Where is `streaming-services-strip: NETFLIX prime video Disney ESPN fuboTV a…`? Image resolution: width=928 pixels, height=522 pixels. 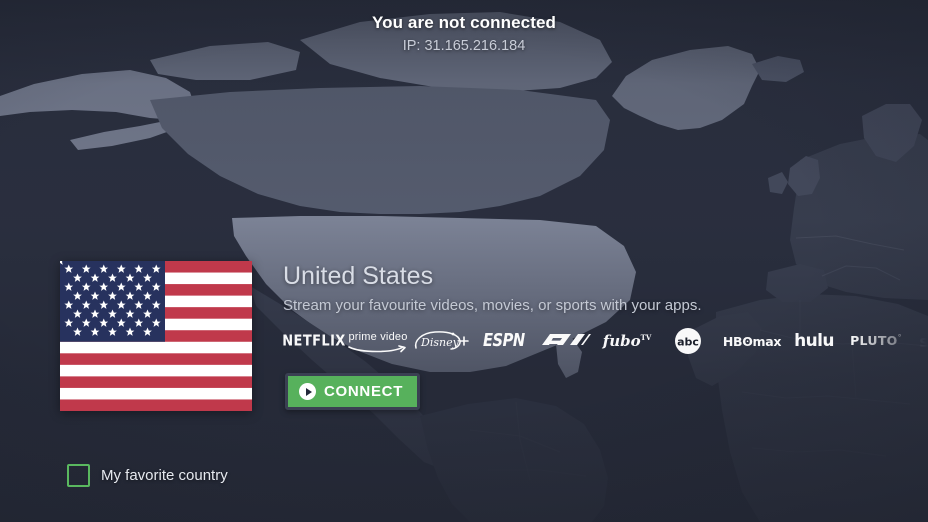 streaming-services-strip: NETFLIX prime video Disney ESPN fuboTV a… is located at coordinates (605, 341).